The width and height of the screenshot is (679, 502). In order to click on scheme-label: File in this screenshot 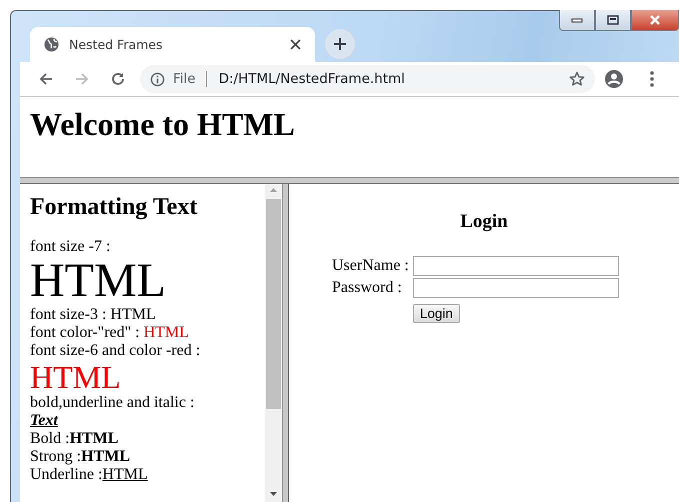, I will do `click(190, 79)`.